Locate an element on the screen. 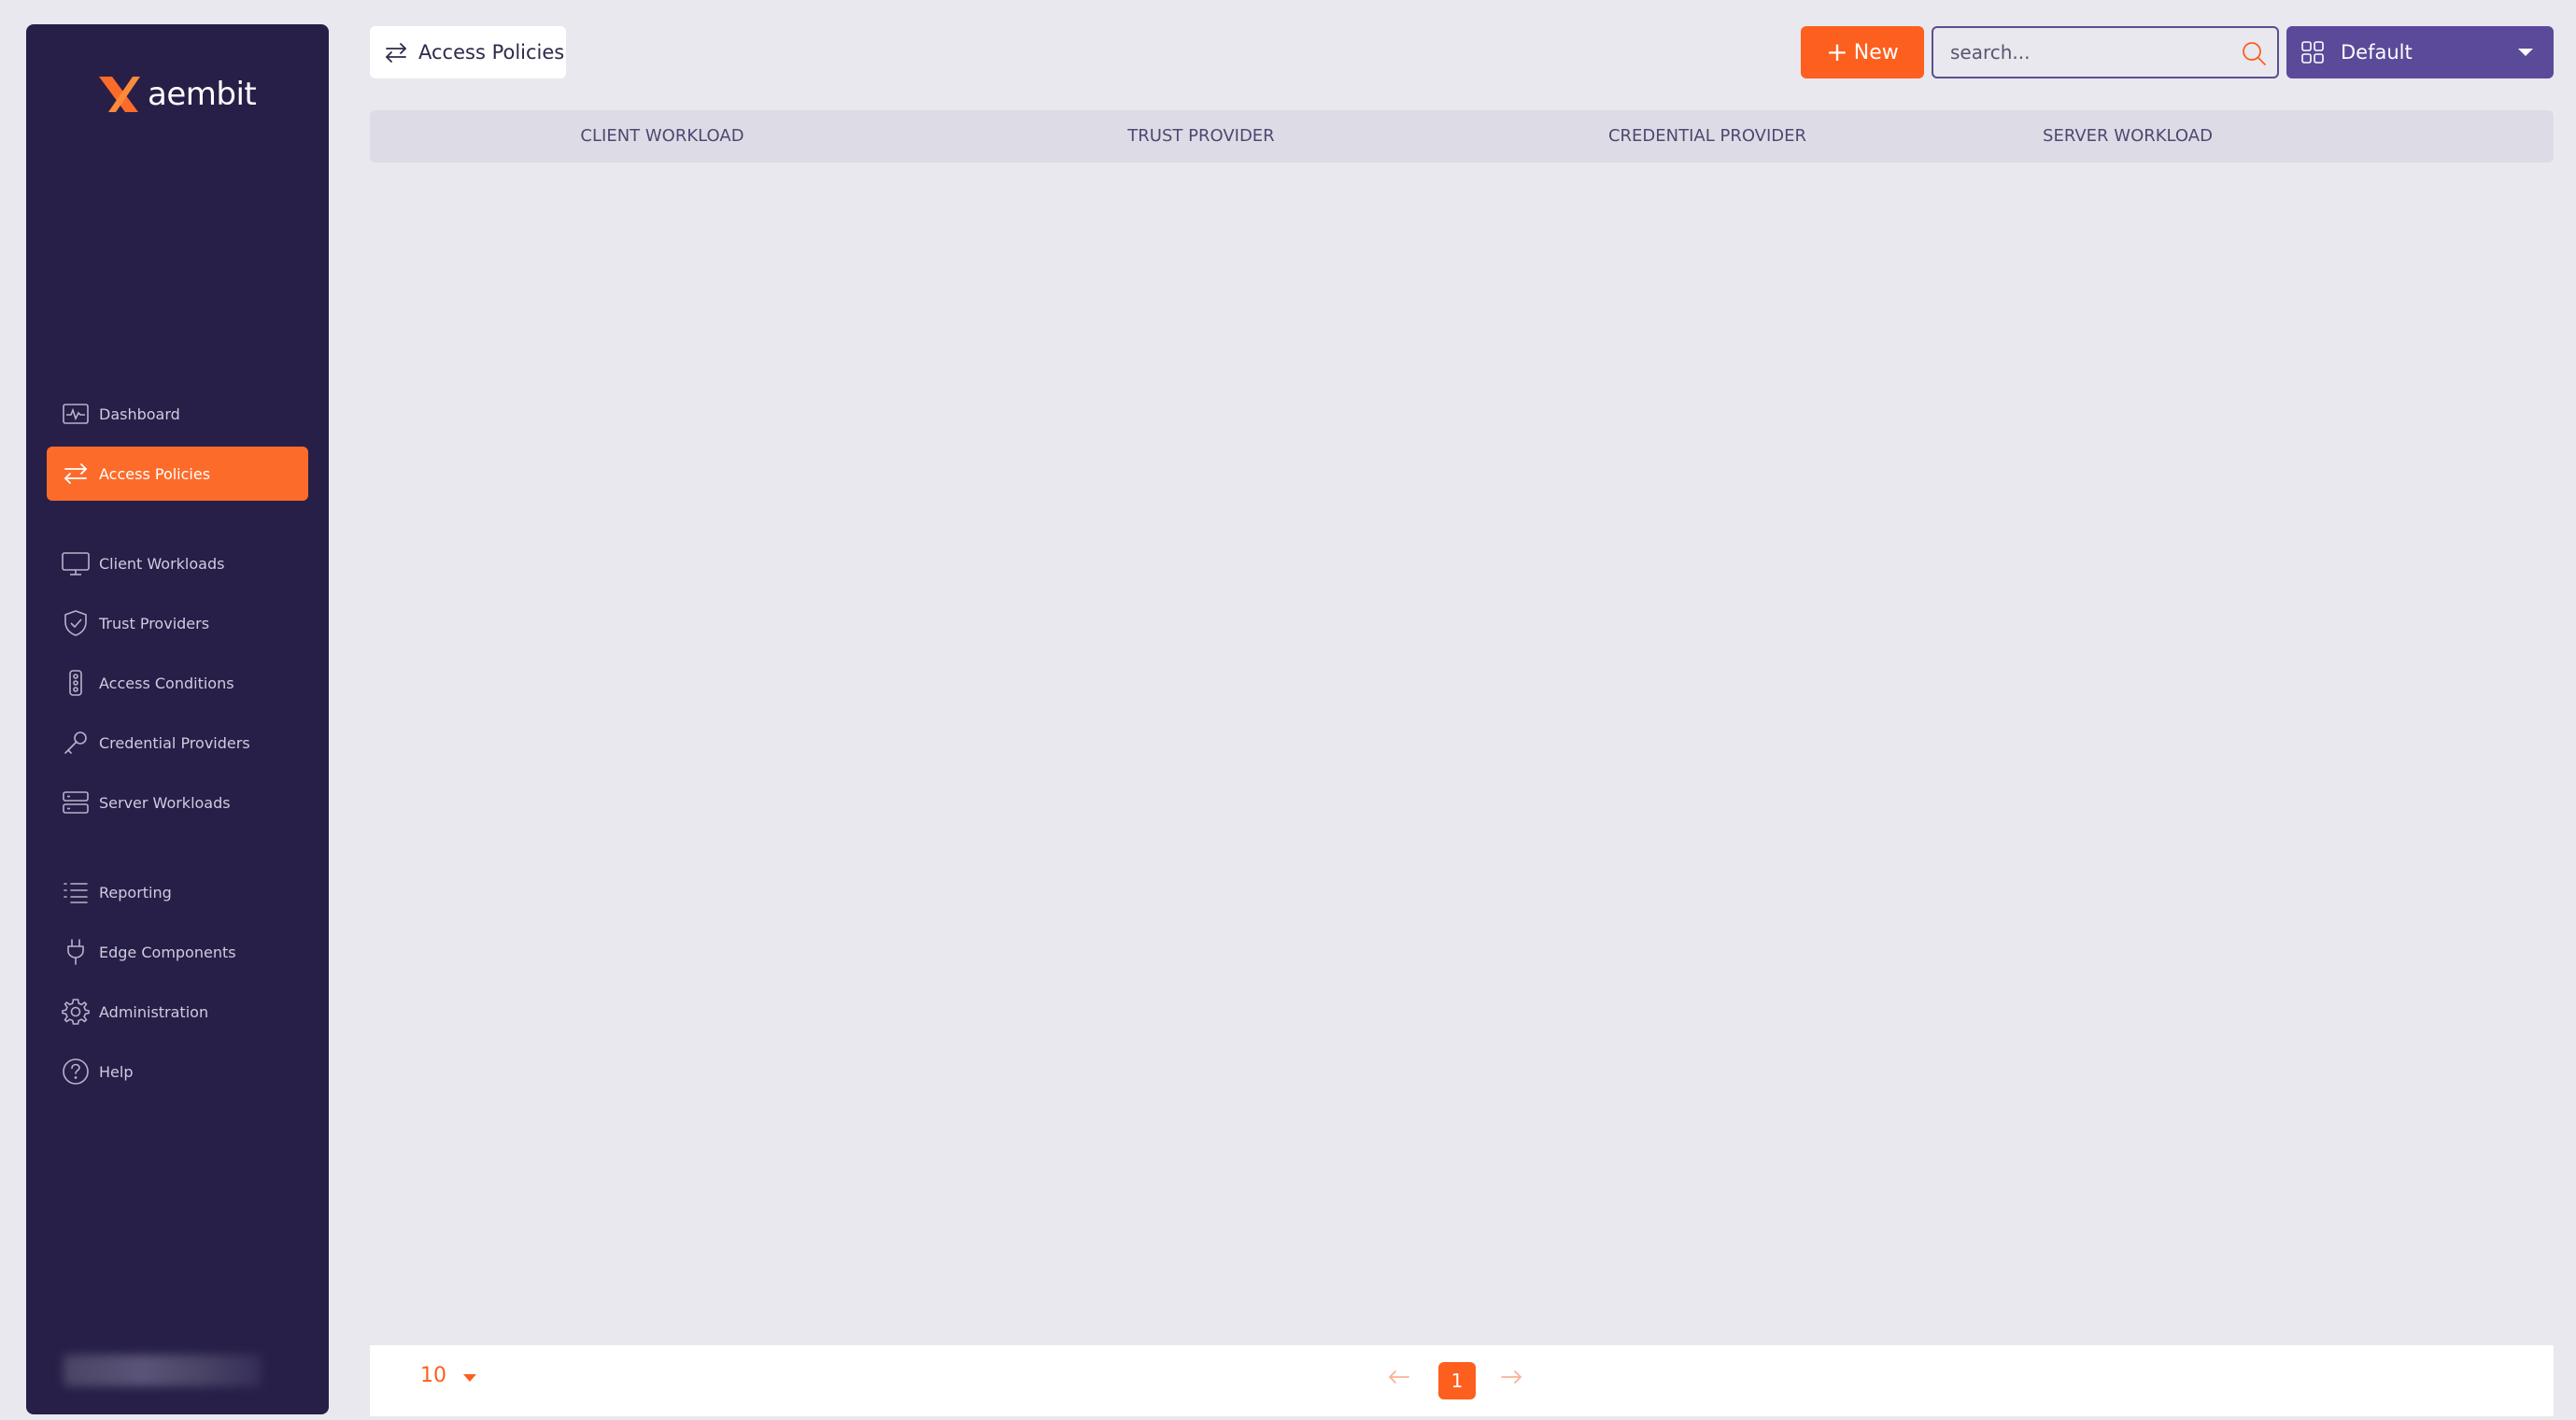 The height and width of the screenshot is (1420, 2576). sidebar-item-credential-providers: Credential Providers is located at coordinates (177, 743).